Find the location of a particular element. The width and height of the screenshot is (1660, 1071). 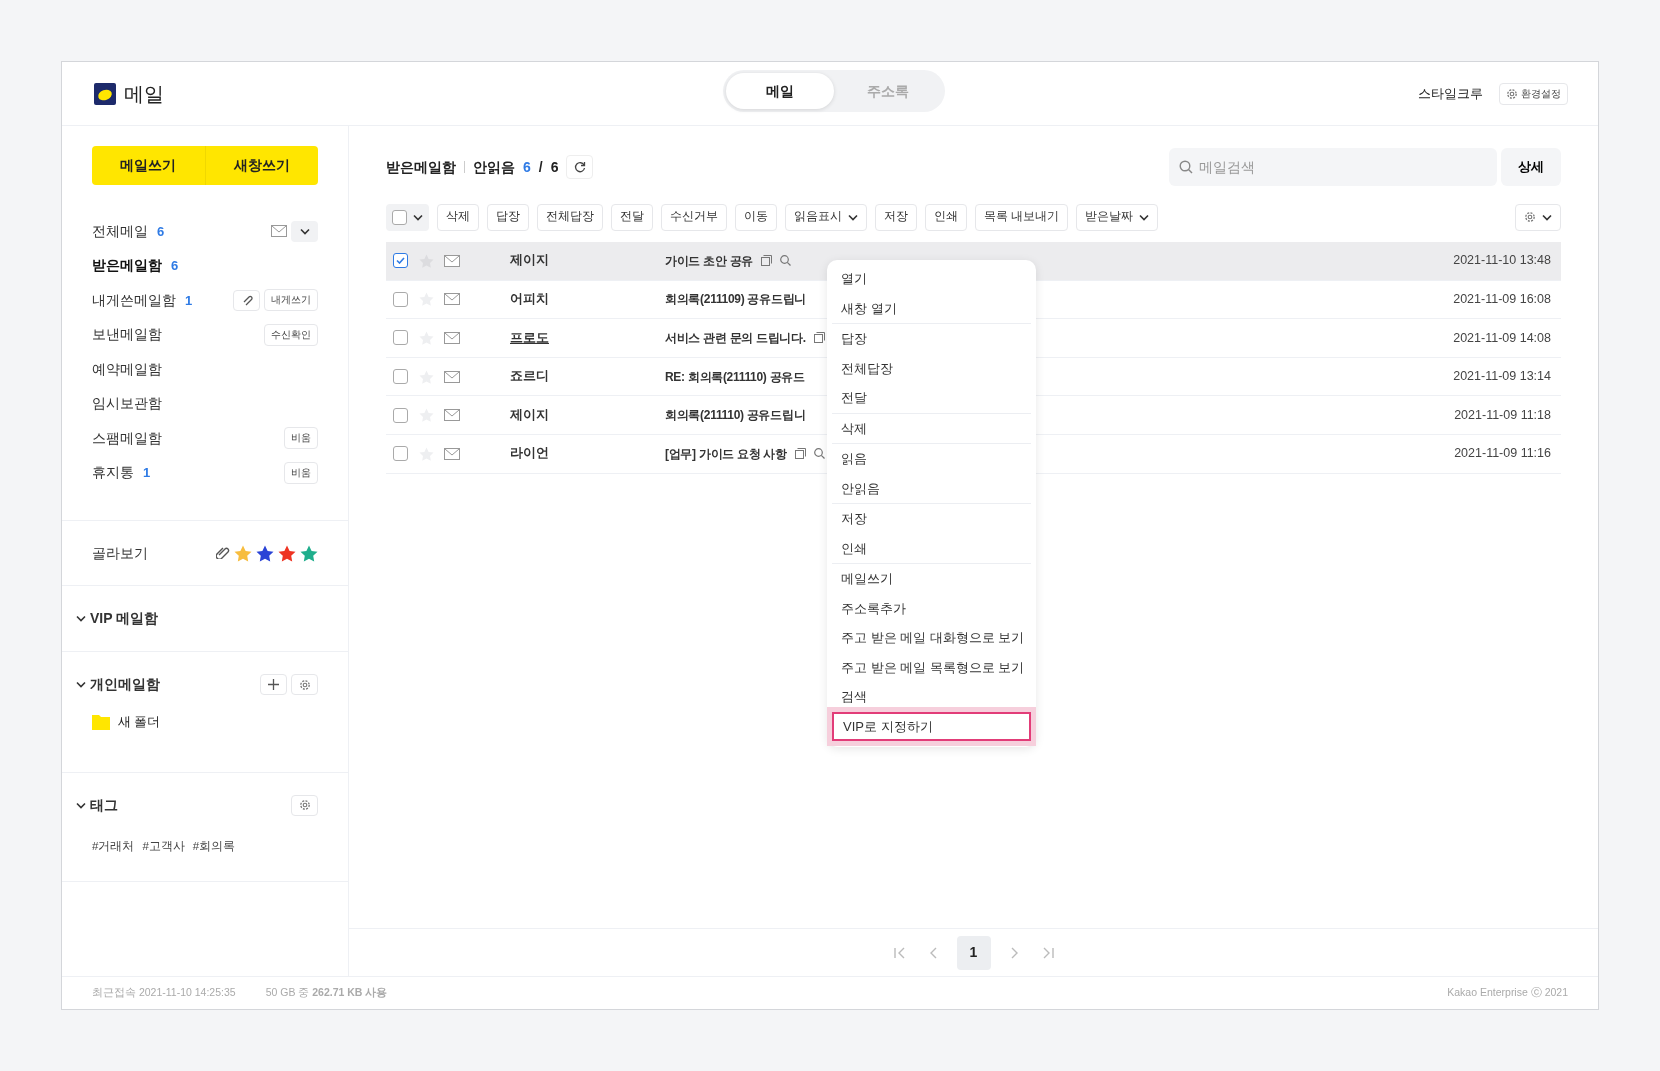

mail-date: 2021-11-09 11:16 is located at coordinates (1503, 454).